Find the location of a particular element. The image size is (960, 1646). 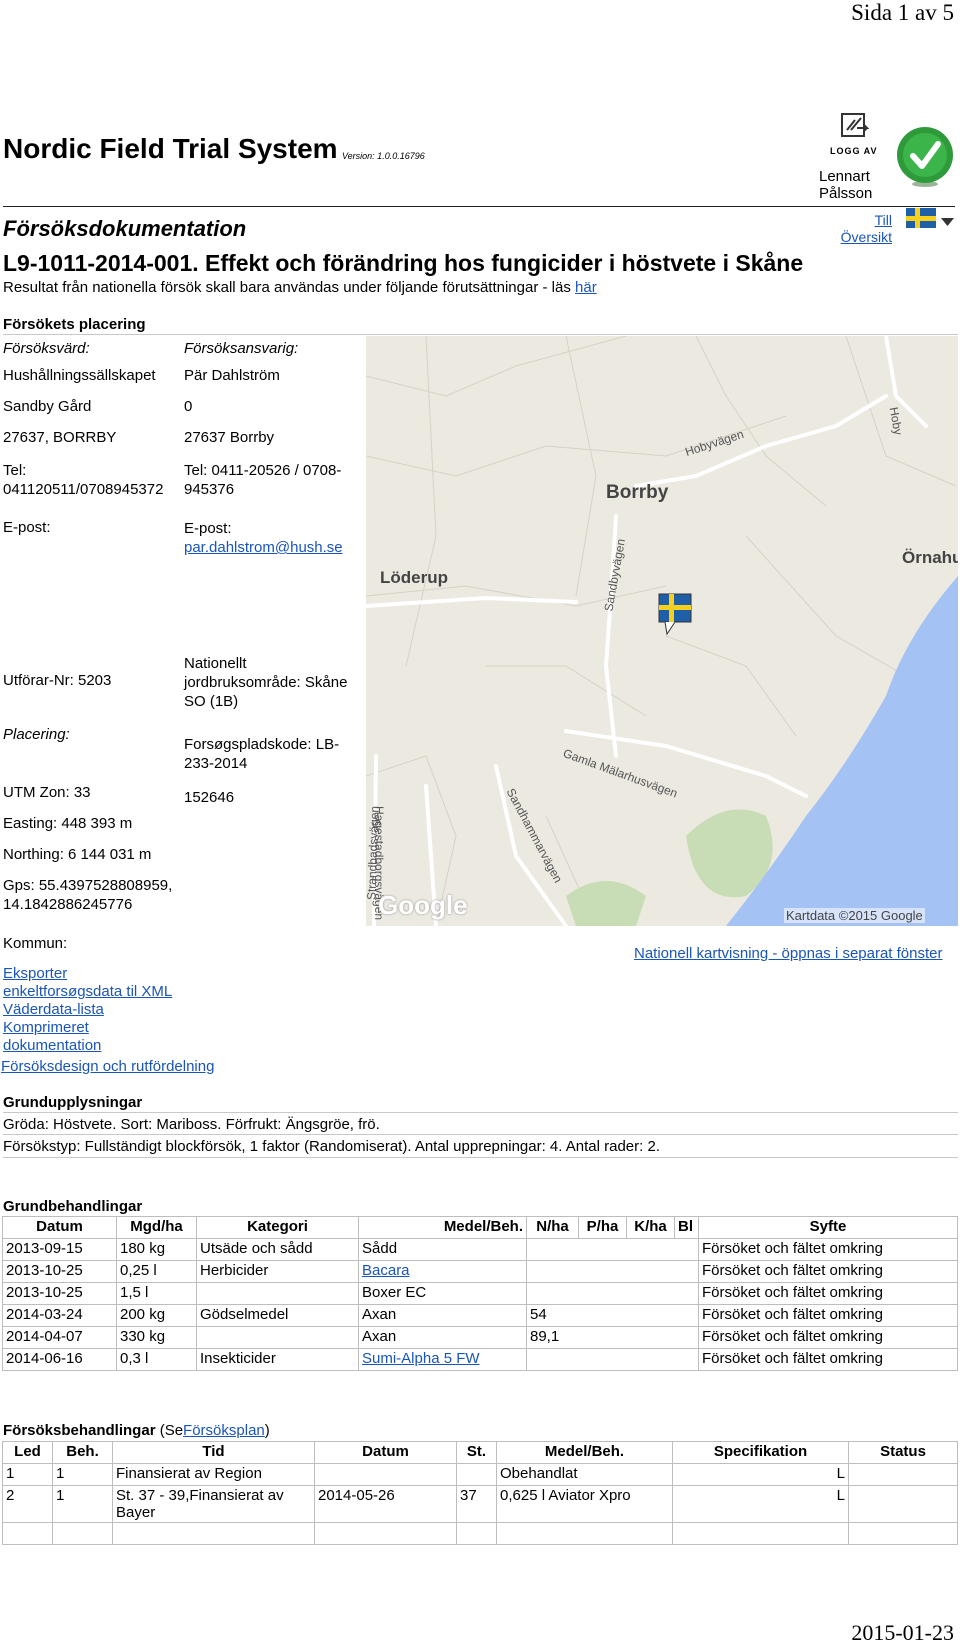

national-region-line3: SO (1B) is located at coordinates (211, 701).